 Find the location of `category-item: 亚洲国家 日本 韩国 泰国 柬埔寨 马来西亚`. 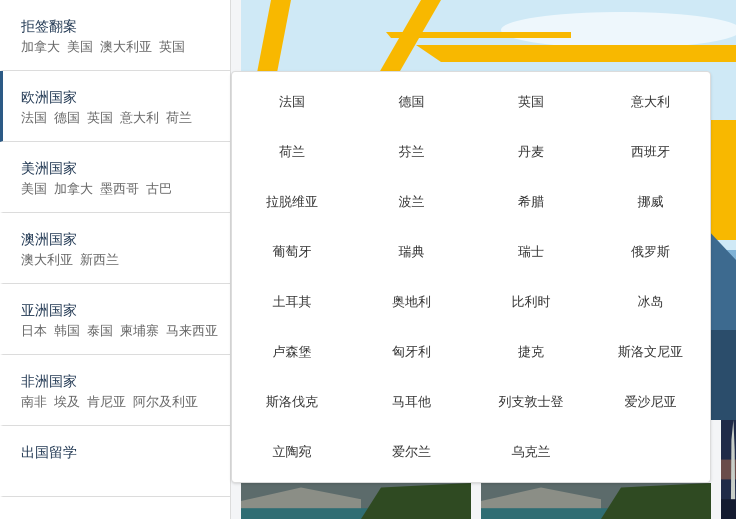

category-item: 亚洲国家 日本 韩国 泰国 柬埔寨 马来西亚 is located at coordinates (115, 319).